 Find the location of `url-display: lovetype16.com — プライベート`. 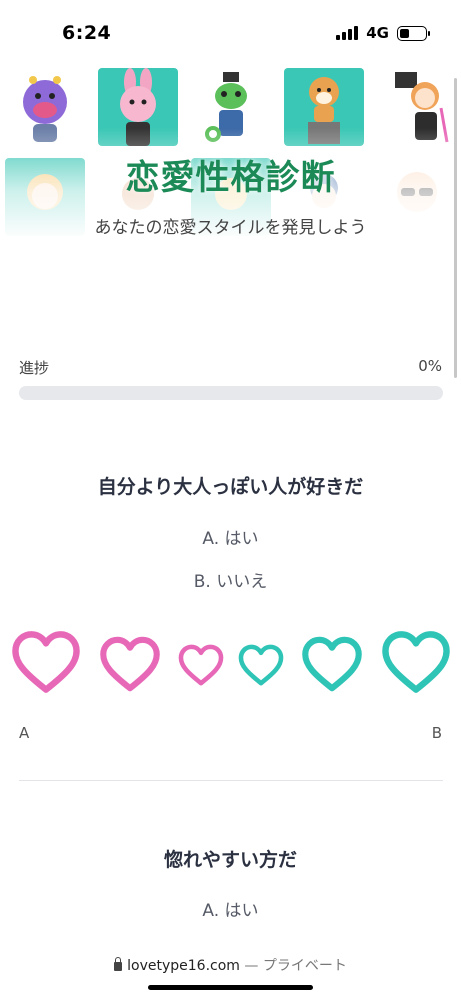

url-display: lovetype16.com — プライベート is located at coordinates (230, 965).